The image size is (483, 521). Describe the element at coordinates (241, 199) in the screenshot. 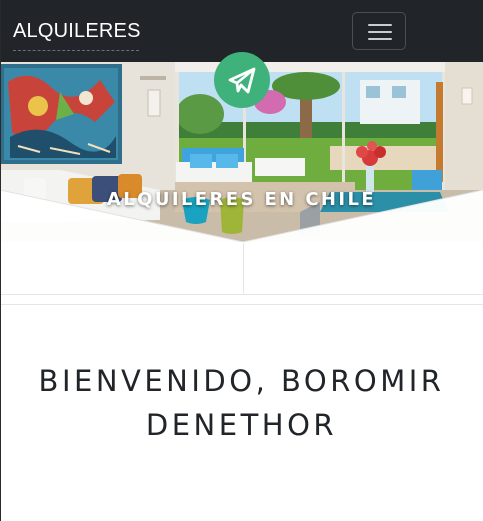

I see `hero-title: ALQUILERES EN CHILE` at that location.